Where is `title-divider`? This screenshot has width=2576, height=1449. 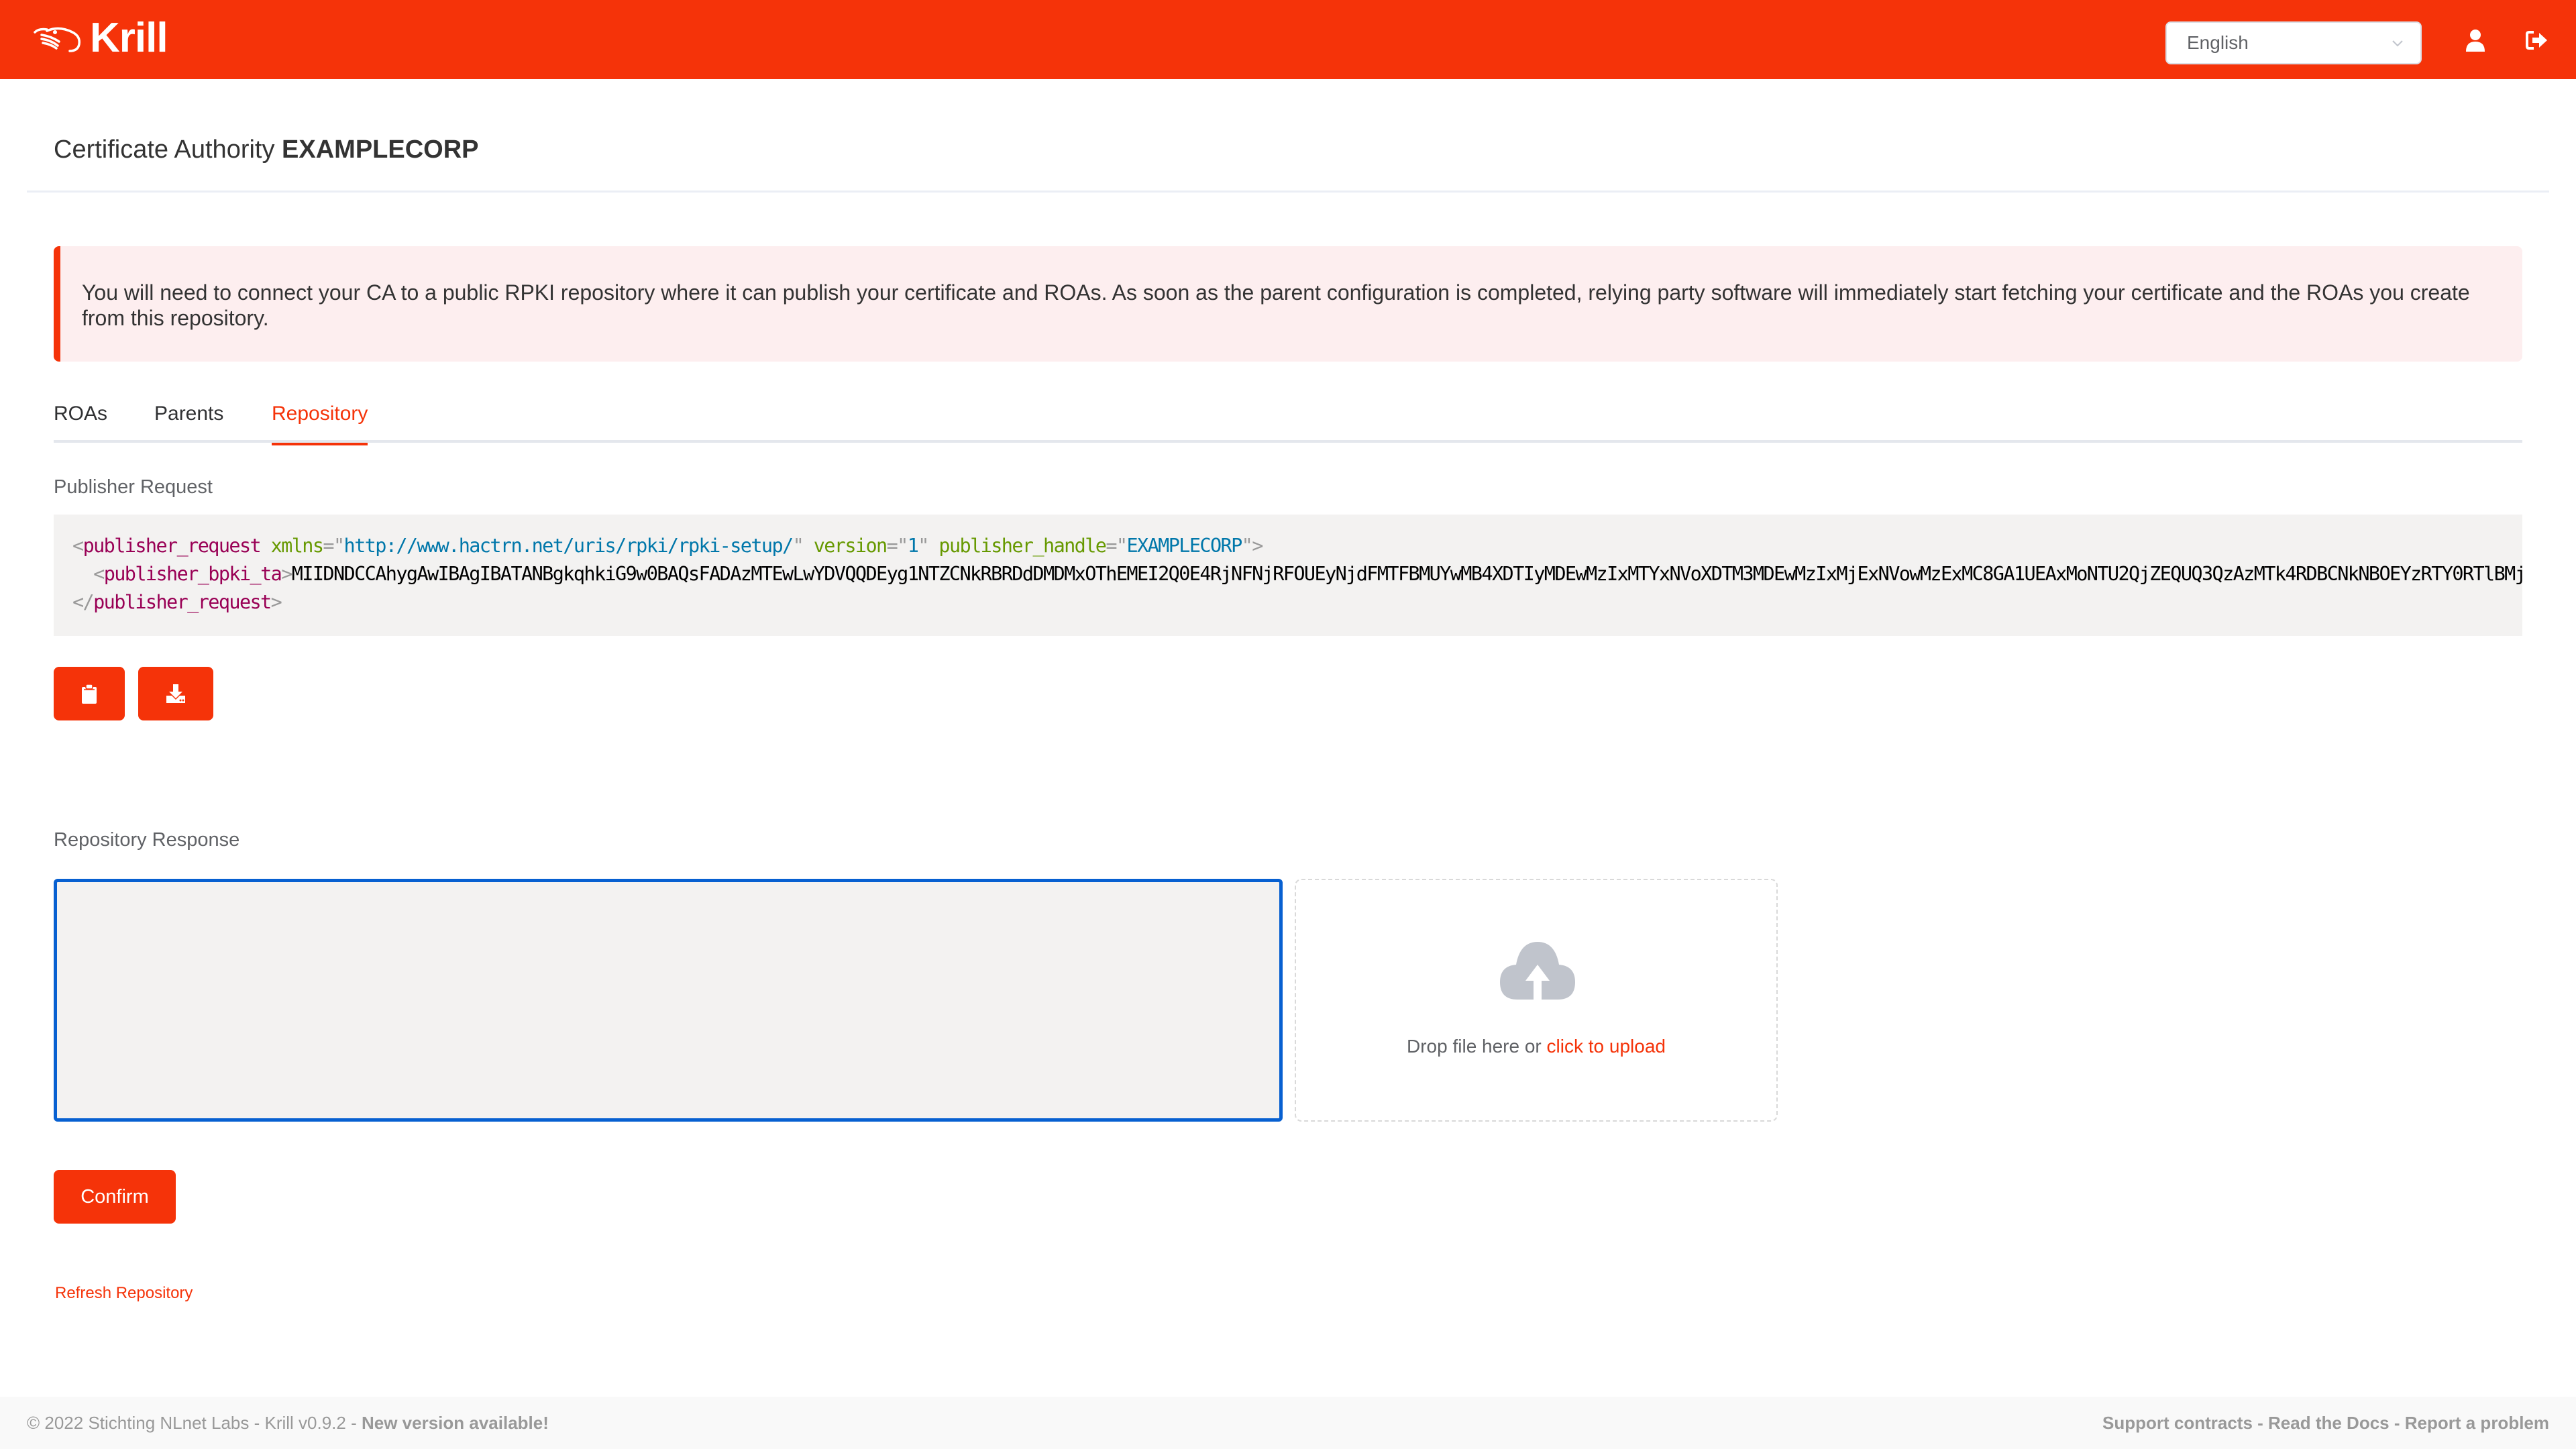 title-divider is located at coordinates (1288, 192).